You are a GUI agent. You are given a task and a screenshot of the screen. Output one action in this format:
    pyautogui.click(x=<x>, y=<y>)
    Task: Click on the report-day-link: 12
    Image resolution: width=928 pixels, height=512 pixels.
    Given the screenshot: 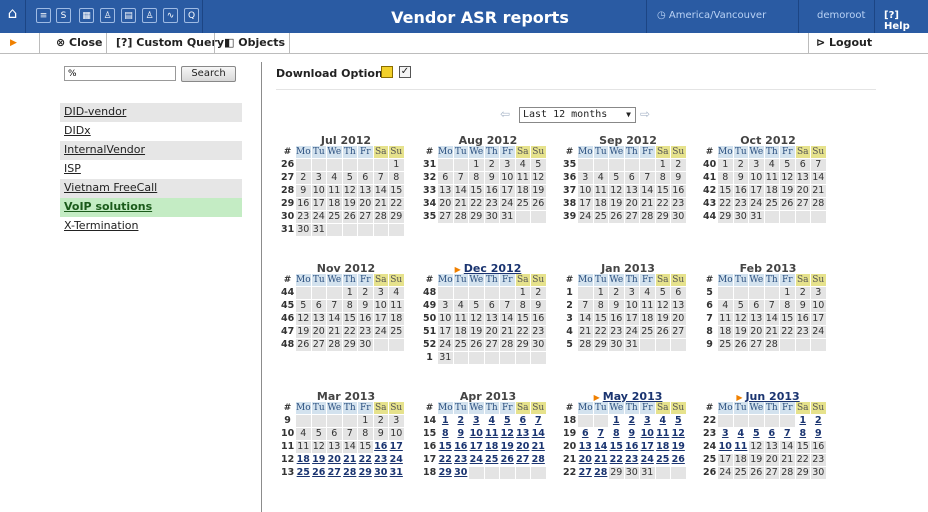 What is the action you would take?
    pyautogui.click(x=507, y=434)
    